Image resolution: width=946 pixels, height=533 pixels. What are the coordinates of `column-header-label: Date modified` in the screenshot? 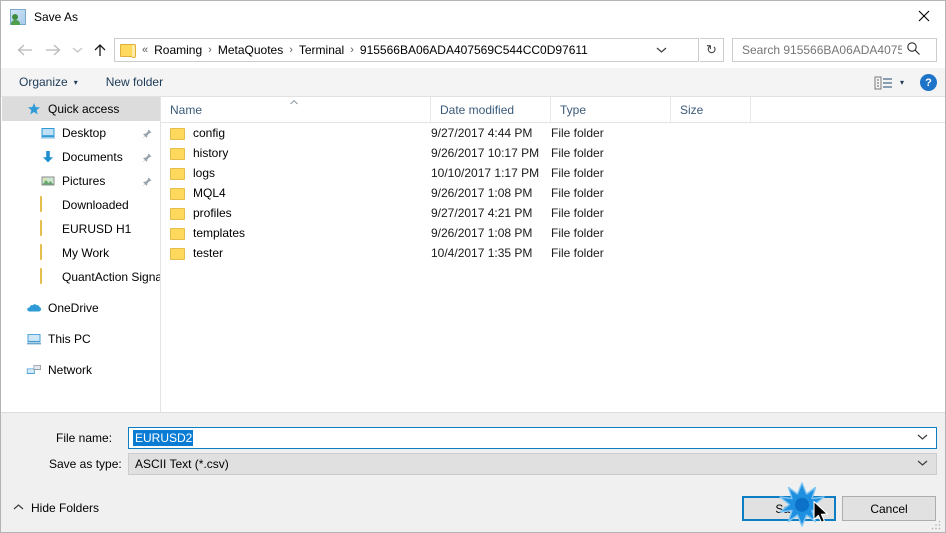 It's located at (477, 109).